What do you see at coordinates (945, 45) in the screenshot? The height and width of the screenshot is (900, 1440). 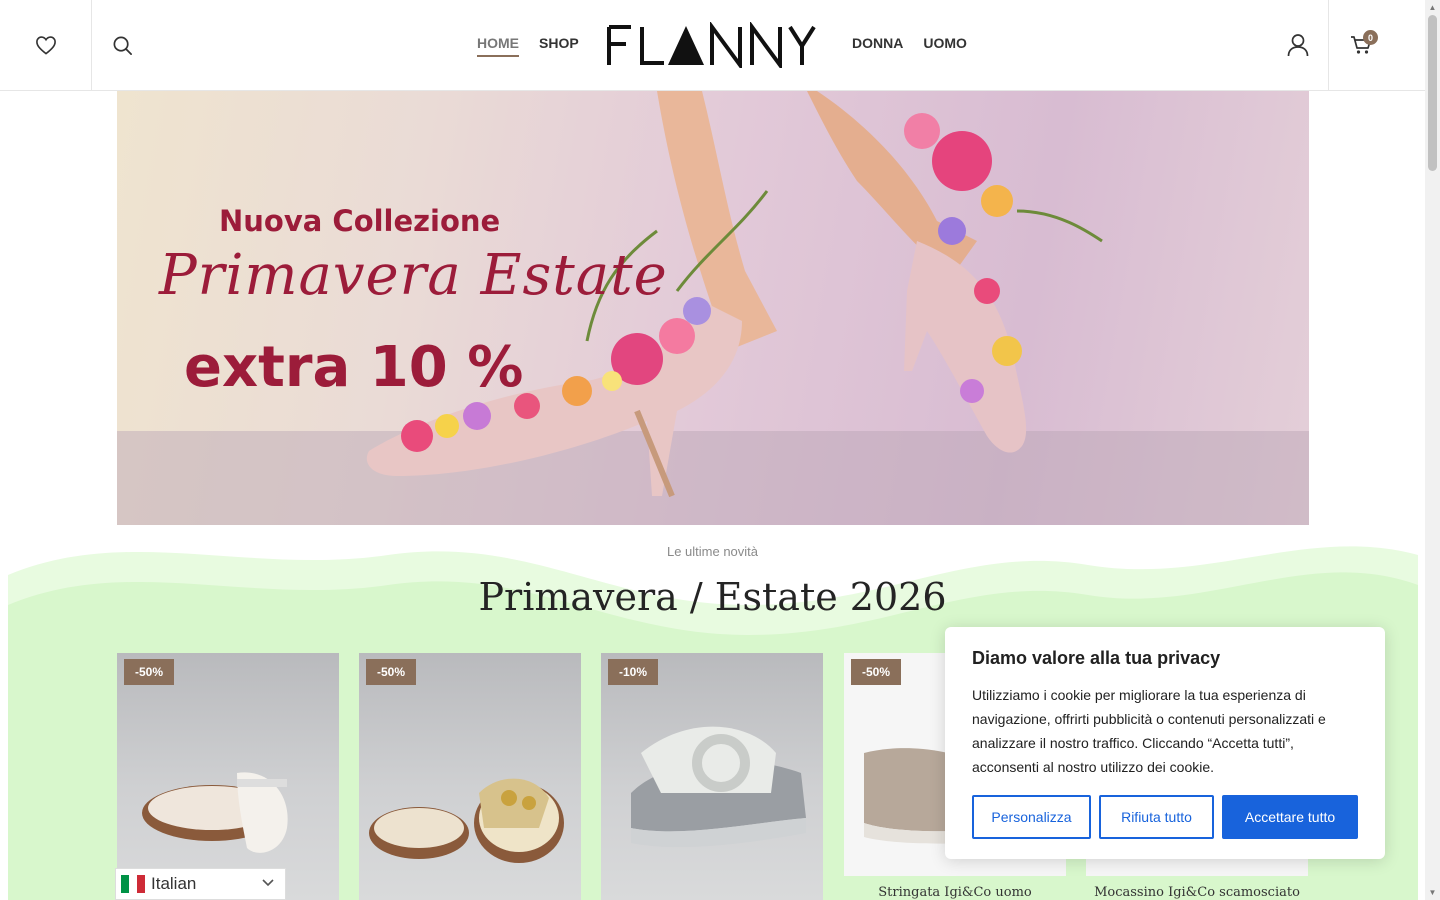 I see `nav-uomo: UOMO` at bounding box center [945, 45].